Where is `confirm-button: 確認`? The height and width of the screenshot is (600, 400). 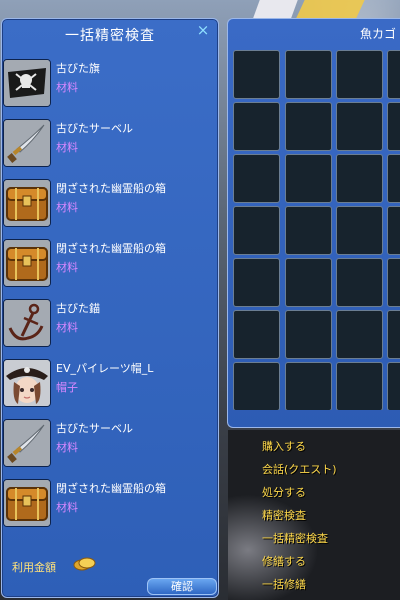 confirm-button: 確認 is located at coordinates (182, 586).